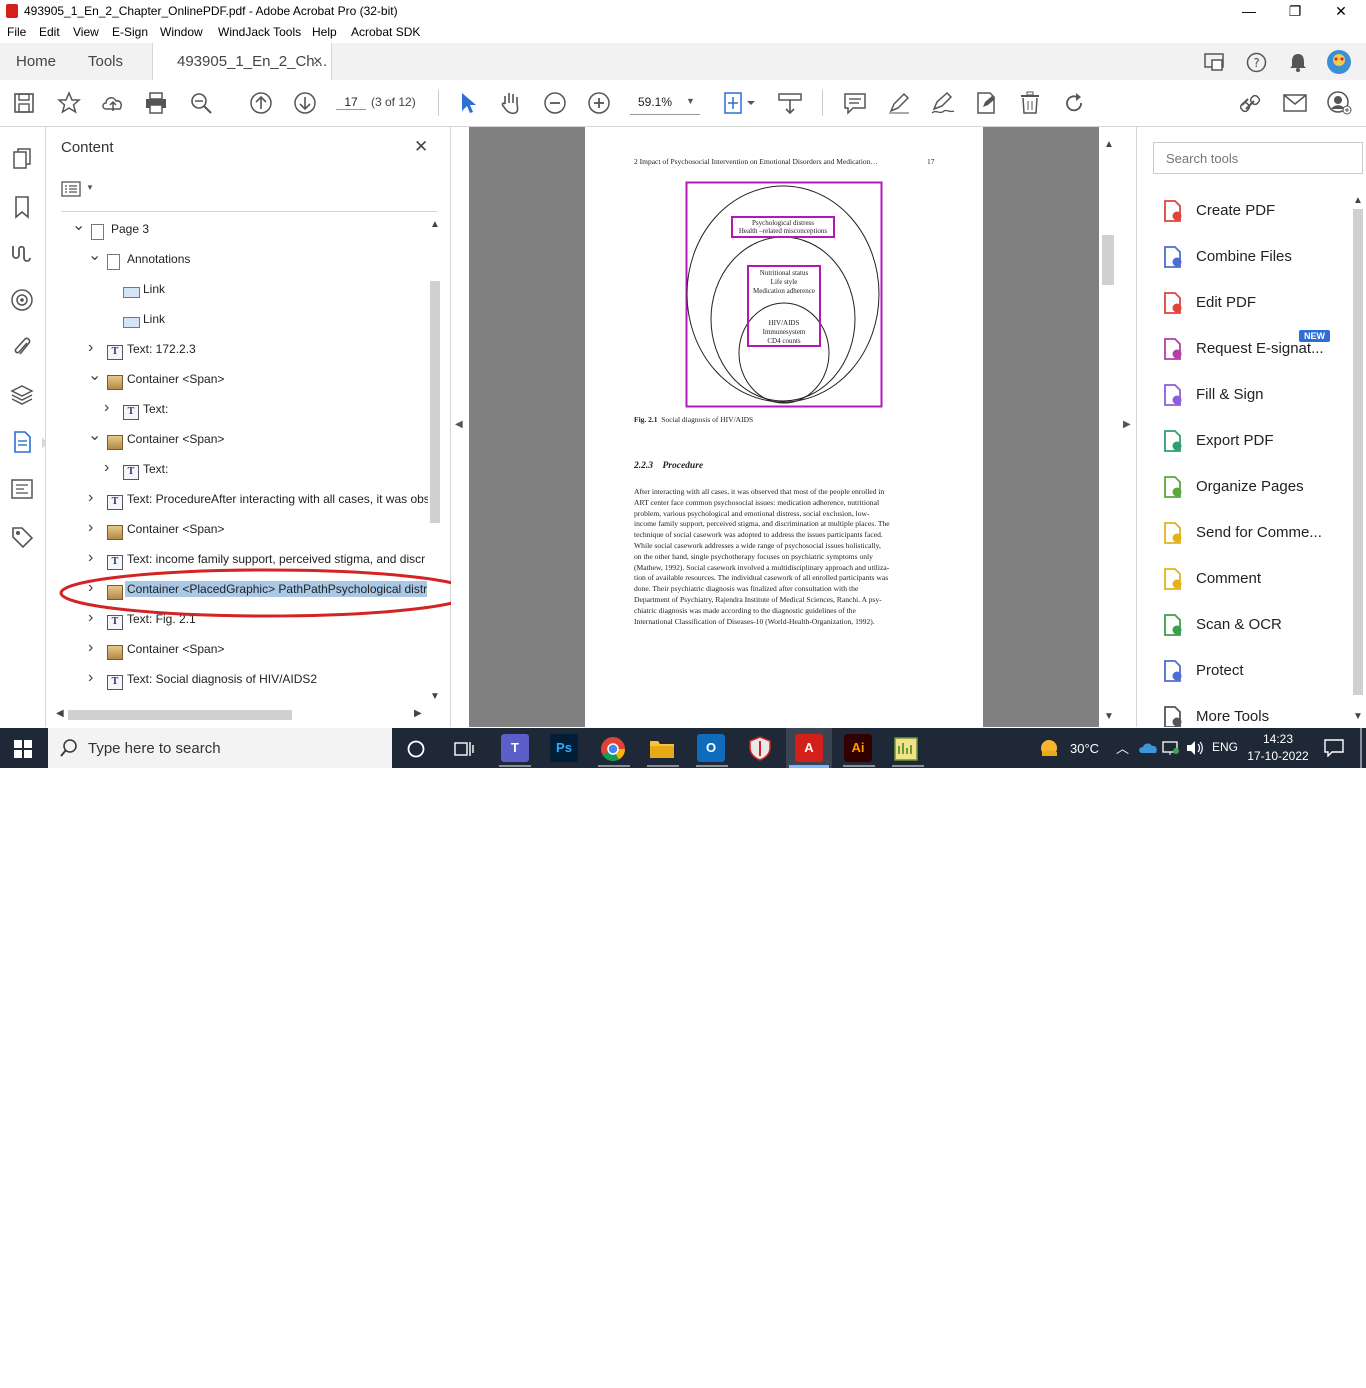  What do you see at coordinates (599, 103) in the screenshot?
I see `zoom-in-icon` at bounding box center [599, 103].